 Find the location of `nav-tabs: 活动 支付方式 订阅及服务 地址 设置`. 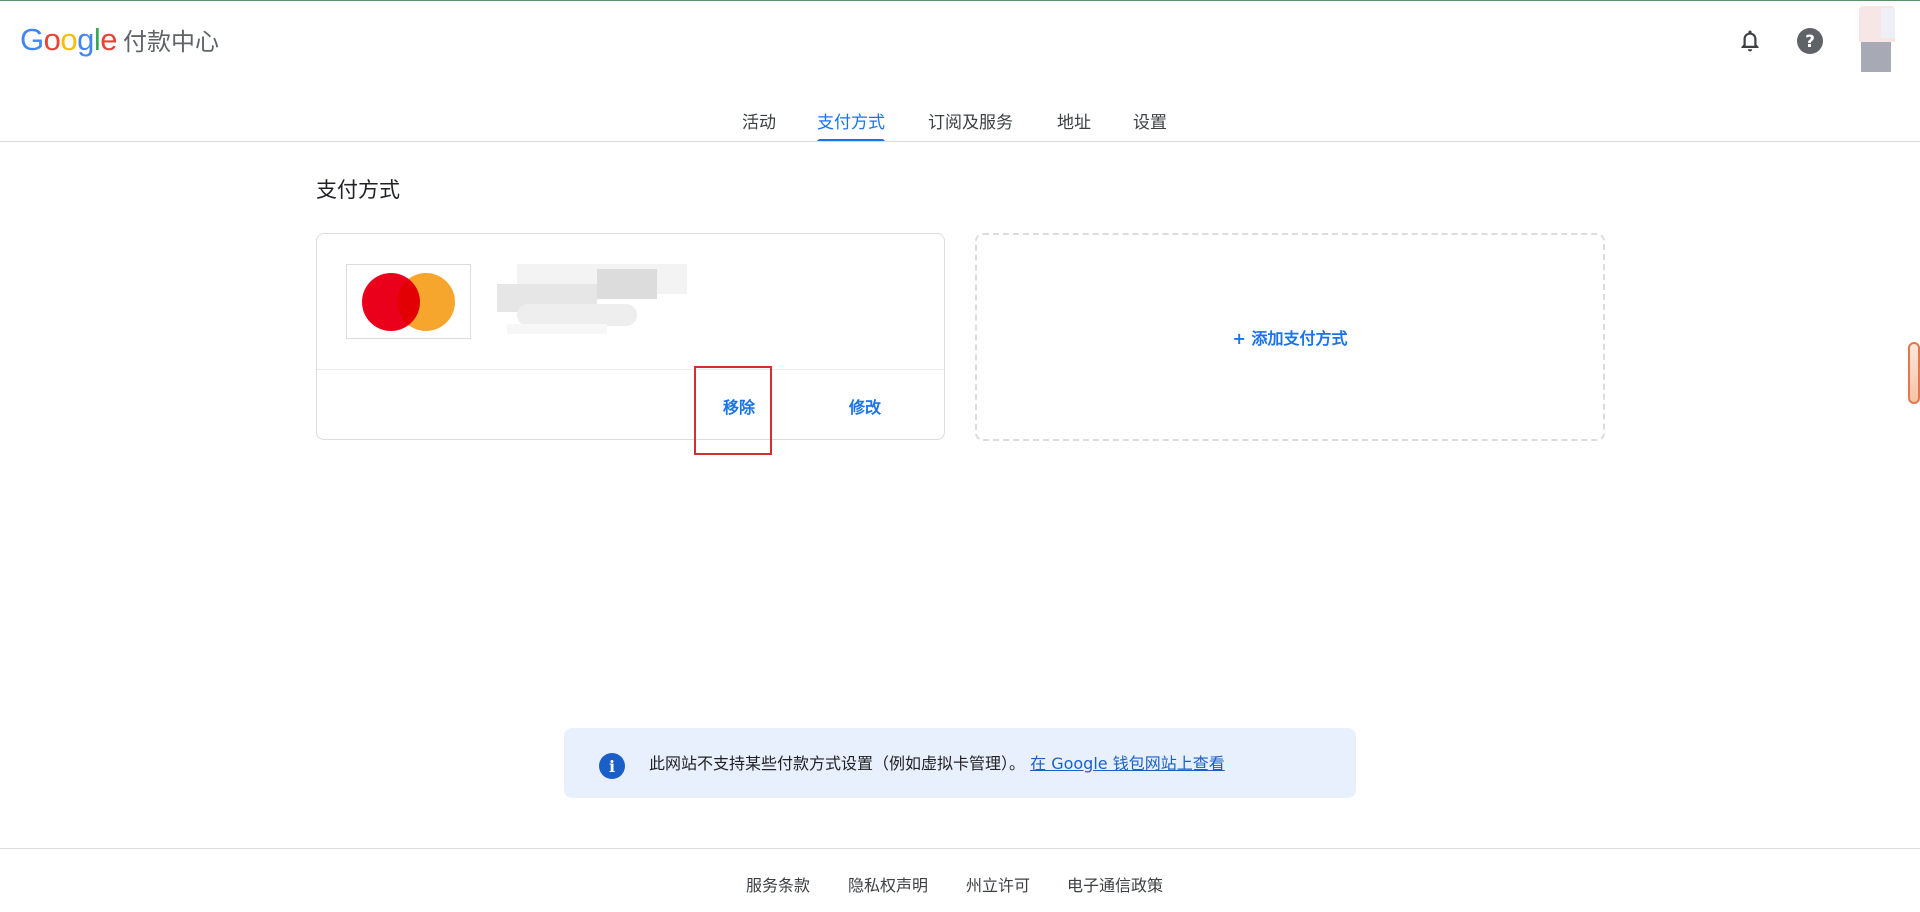

nav-tabs: 活动 支付方式 订阅及服务 地址 设置 is located at coordinates (960, 121).